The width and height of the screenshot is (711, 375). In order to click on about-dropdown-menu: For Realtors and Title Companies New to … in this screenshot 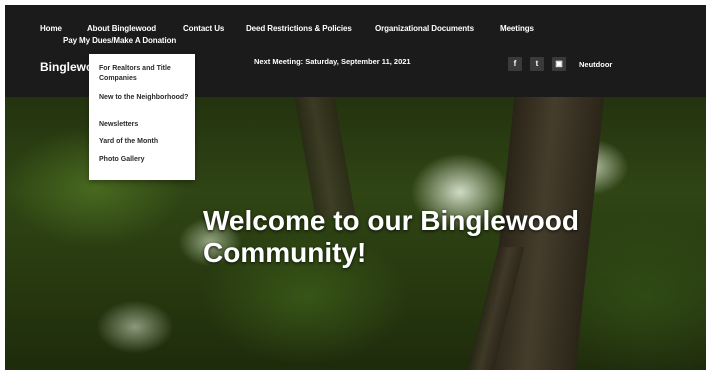, I will do `click(142, 117)`.